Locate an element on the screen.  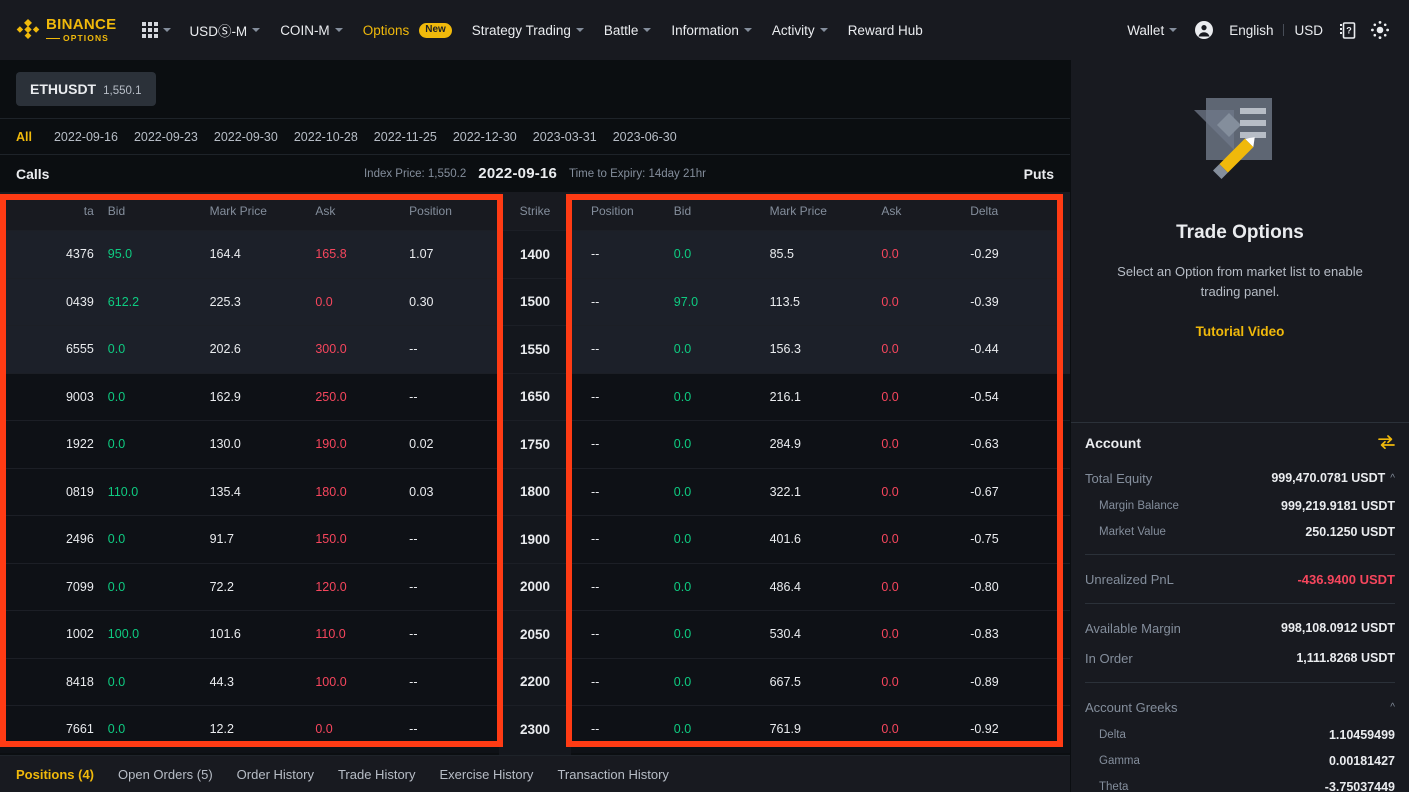
calls-table-row: 7099 0.0 72.2 120.0 -- is located at coordinates (249, 586).